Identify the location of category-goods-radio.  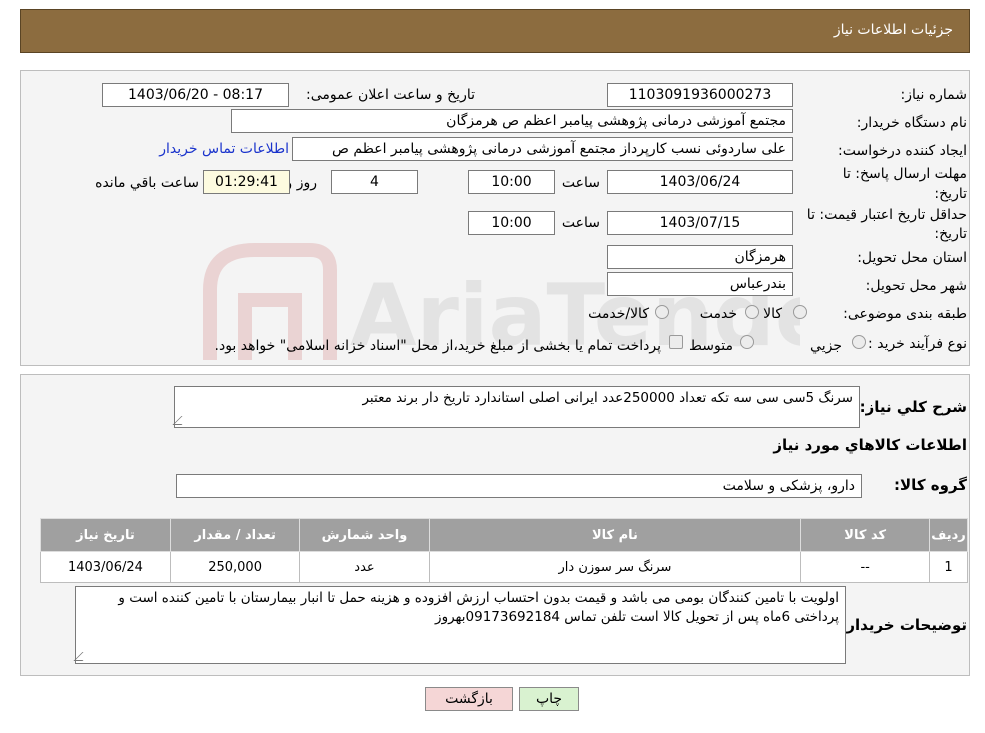
(800, 312).